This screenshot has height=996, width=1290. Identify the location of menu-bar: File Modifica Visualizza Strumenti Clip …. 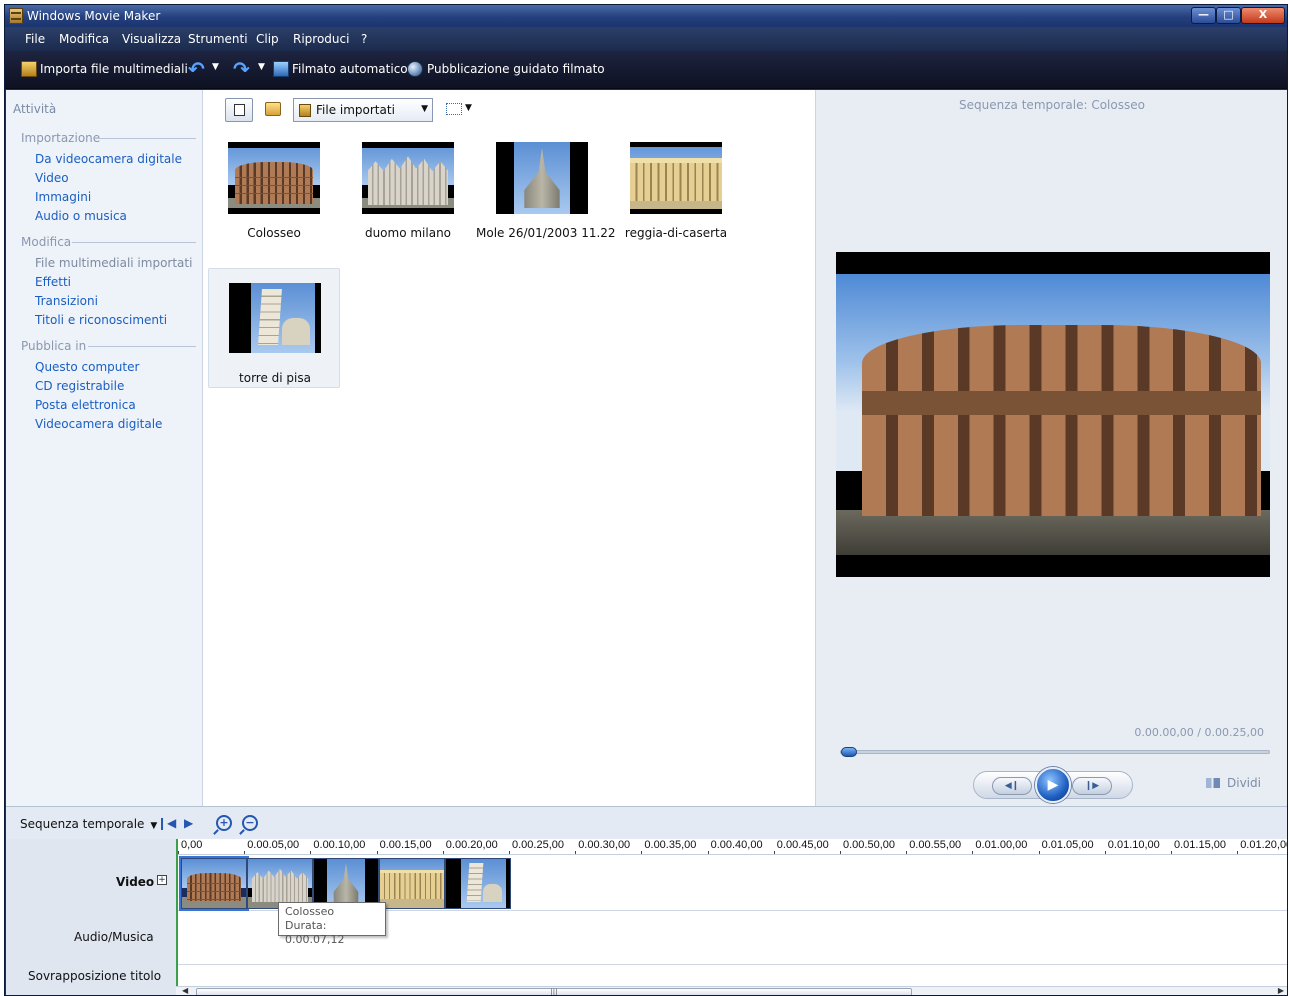
(646, 39).